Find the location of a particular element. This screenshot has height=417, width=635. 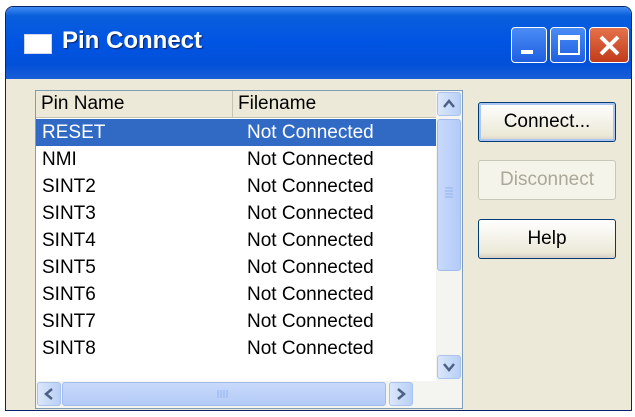

disconnect-button: Disconnect is located at coordinates (547, 180).